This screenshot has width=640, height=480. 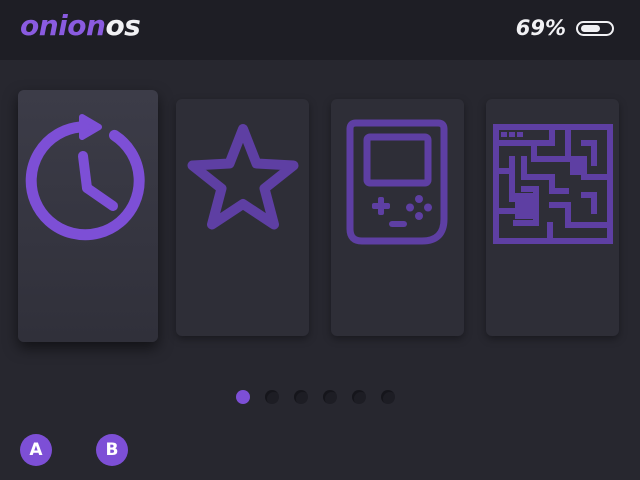 I want to click on app-logo: onionos, so click(x=80, y=25).